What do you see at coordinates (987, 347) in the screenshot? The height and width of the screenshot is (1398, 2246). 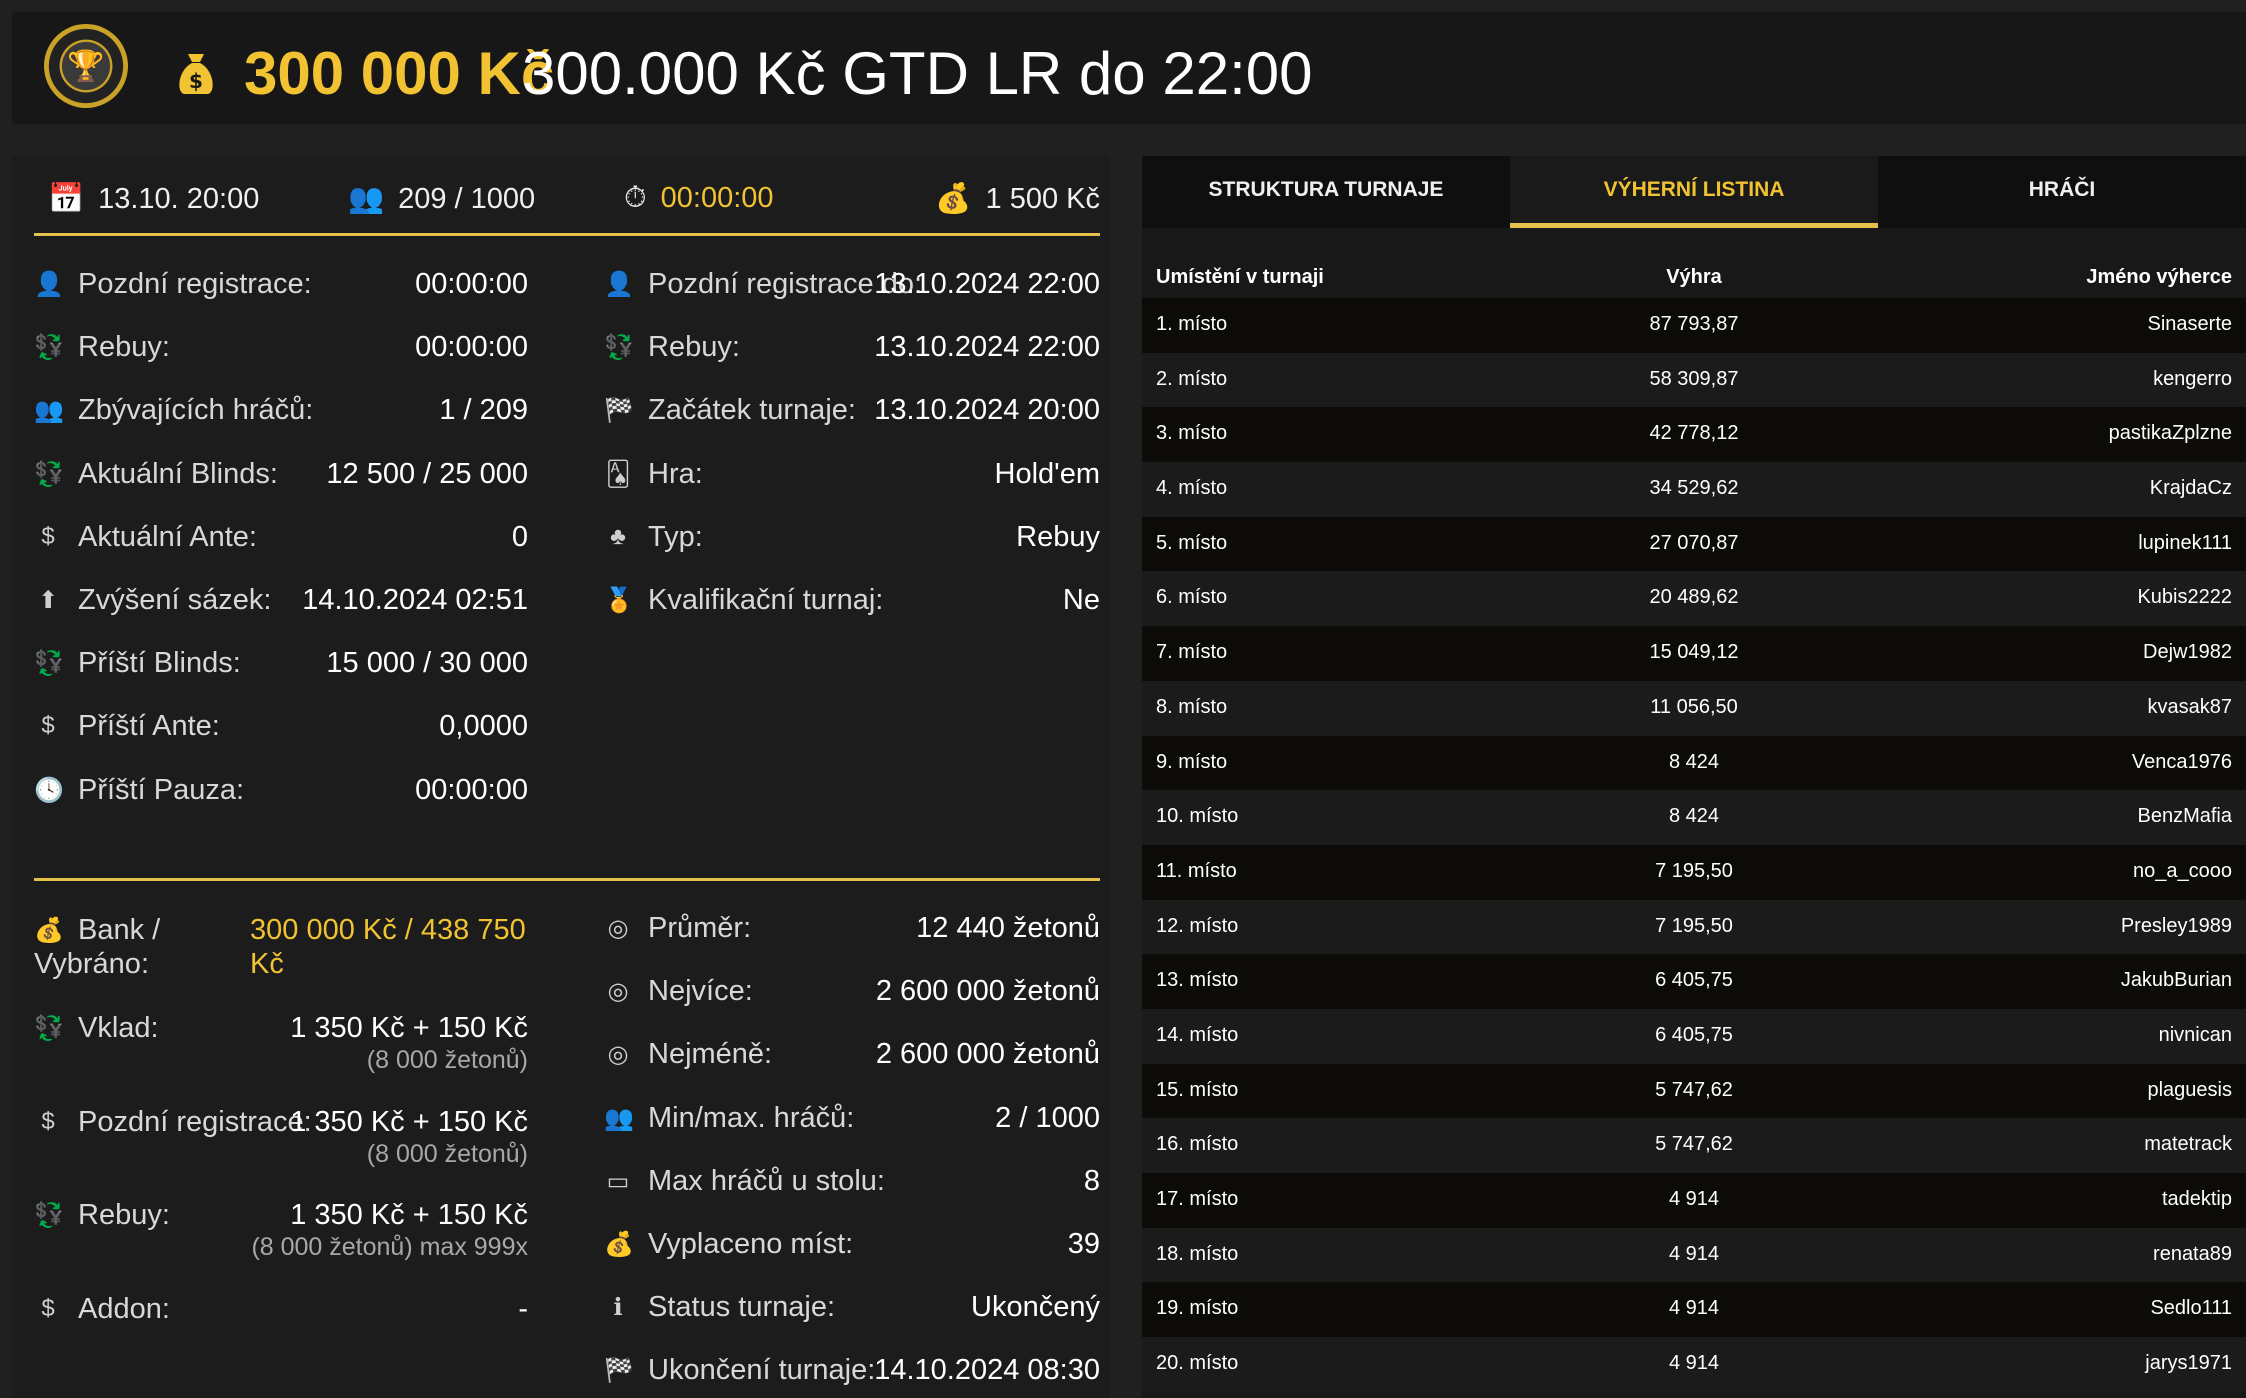 I see `info-value: 13.10.2024 22:00` at bounding box center [987, 347].